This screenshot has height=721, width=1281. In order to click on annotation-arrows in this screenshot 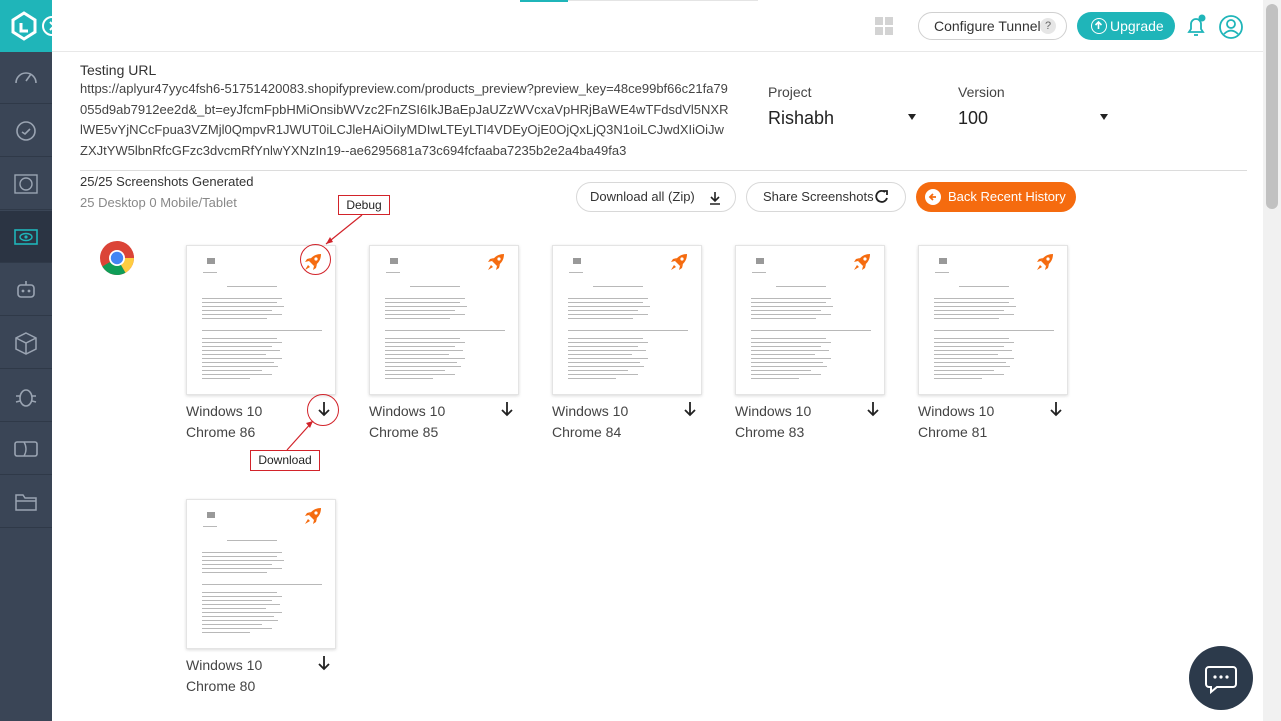, I will do `click(324, 332)`.